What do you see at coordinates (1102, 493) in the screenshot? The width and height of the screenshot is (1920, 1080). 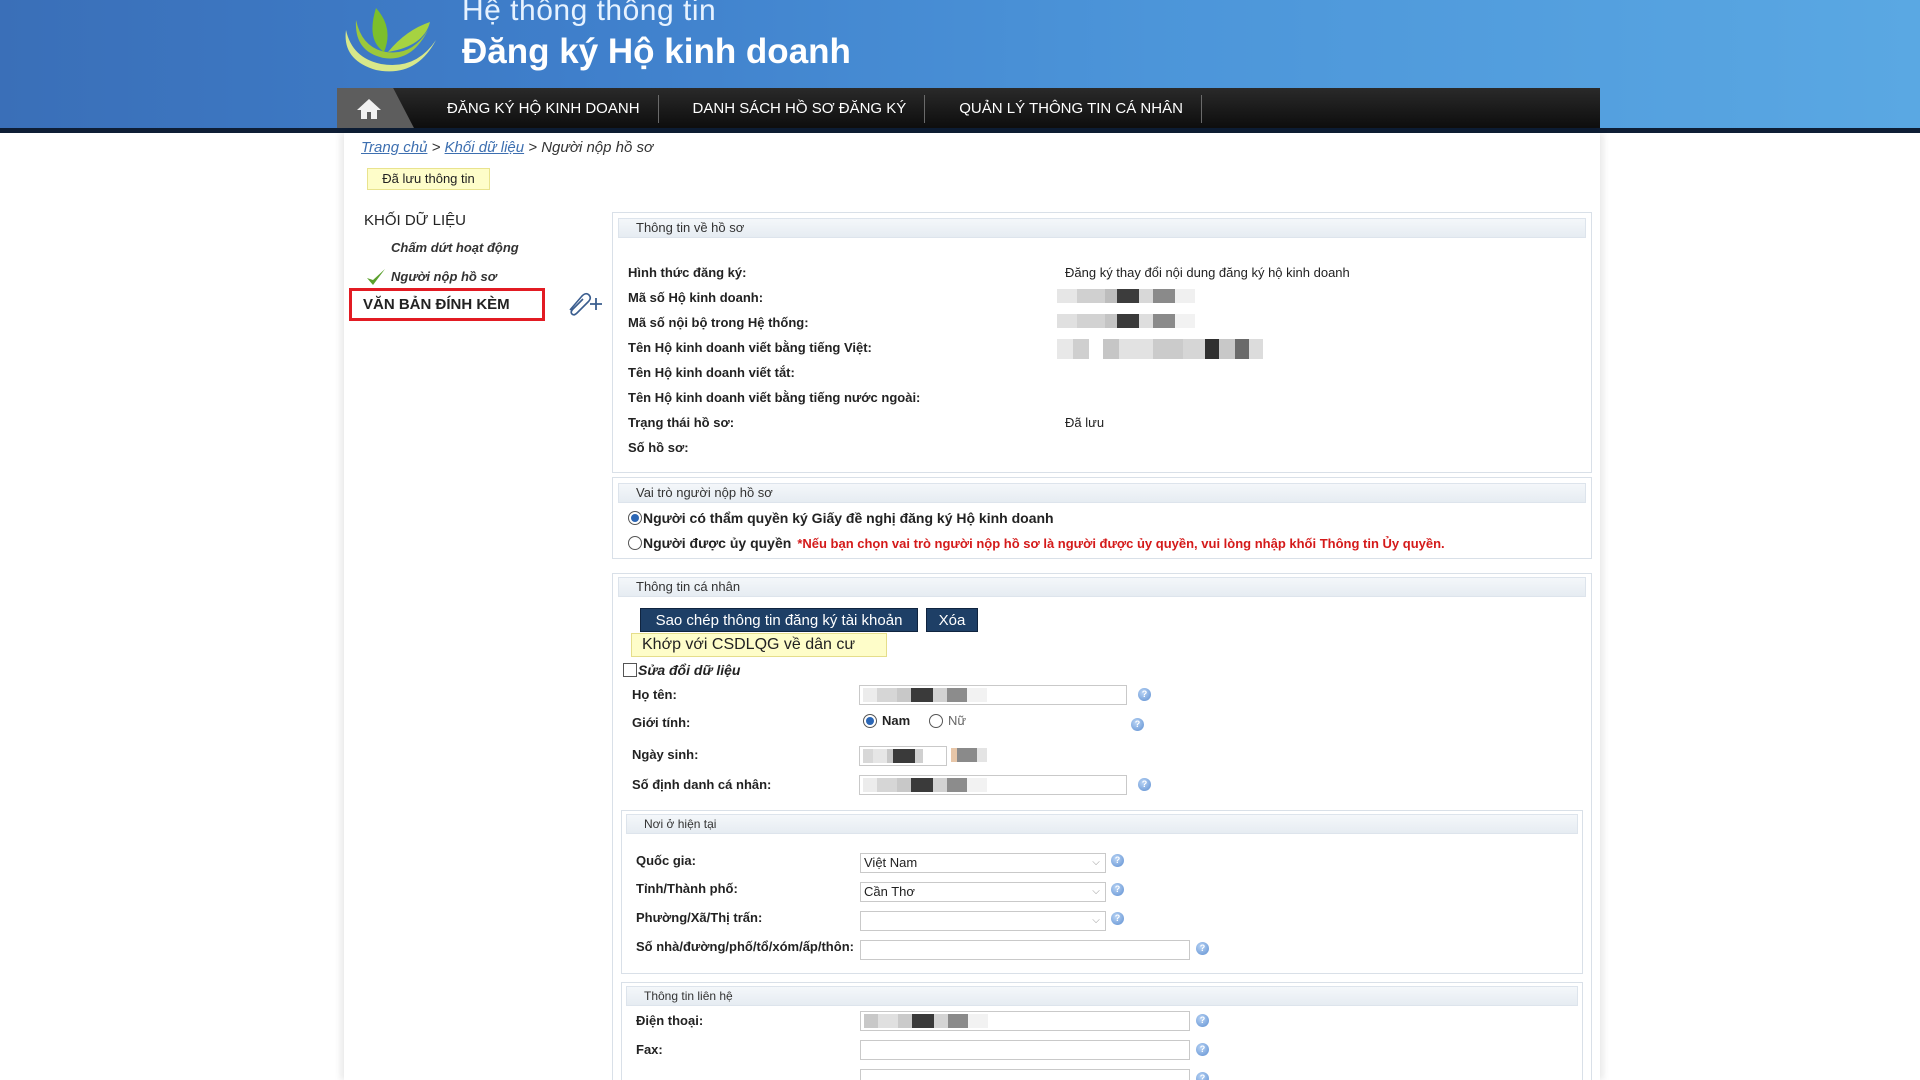 I see `submitter-role-header: Vai trò người nộp hồ sơ` at bounding box center [1102, 493].